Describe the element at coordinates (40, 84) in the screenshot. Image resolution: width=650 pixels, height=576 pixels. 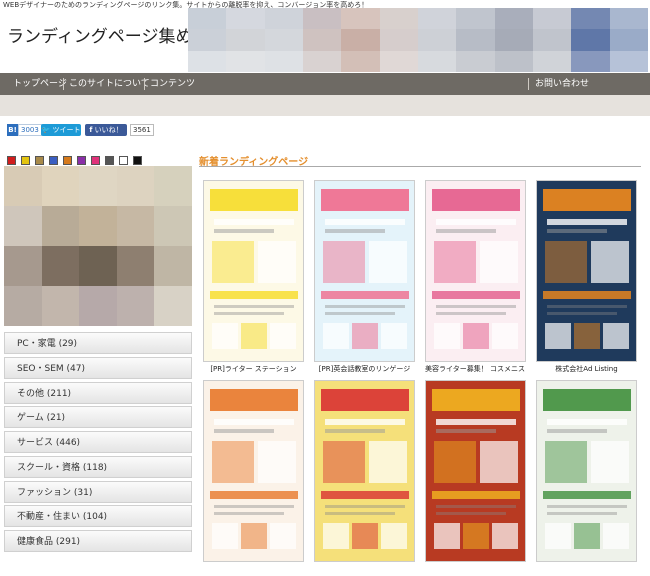
I see `nav-item-top: トップページ` at that location.